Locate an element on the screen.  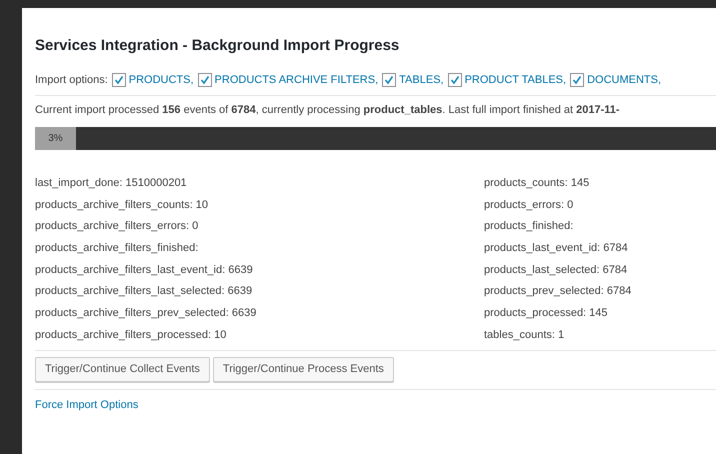
import-options-label: Import options: is located at coordinates (71, 80).